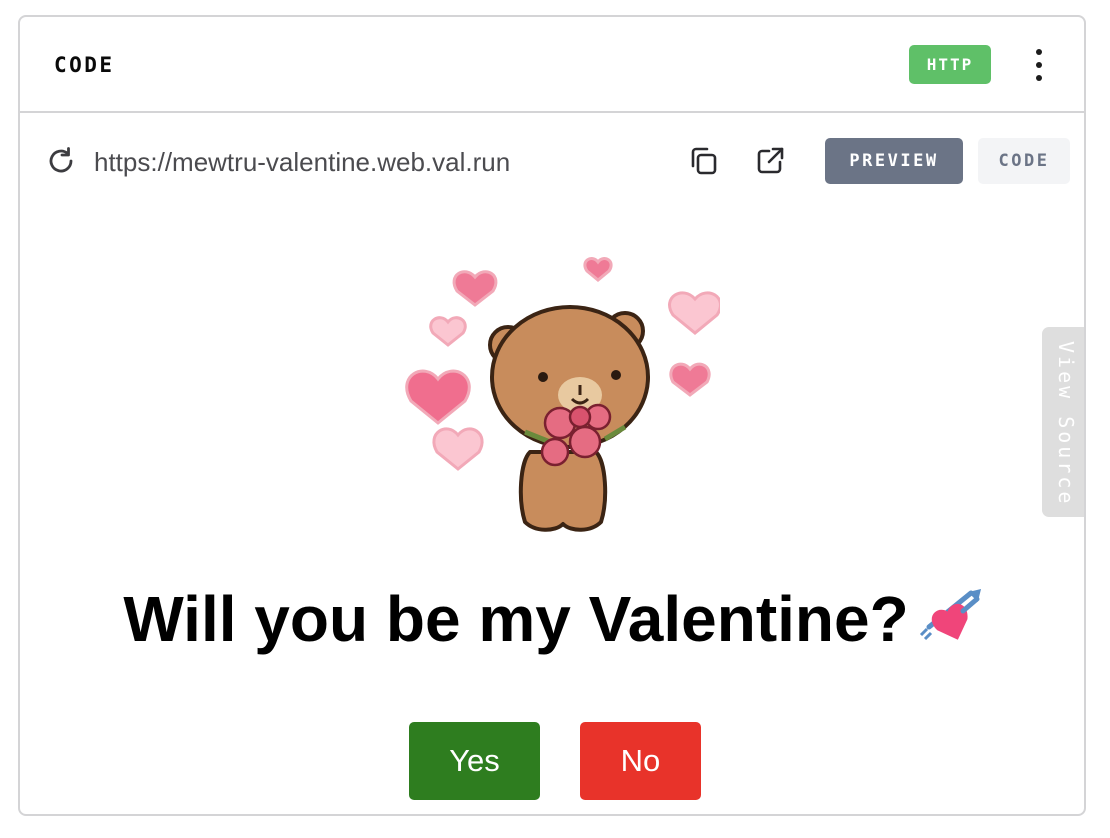  What do you see at coordinates (1024, 161) in the screenshot?
I see `tab-code: CODE` at bounding box center [1024, 161].